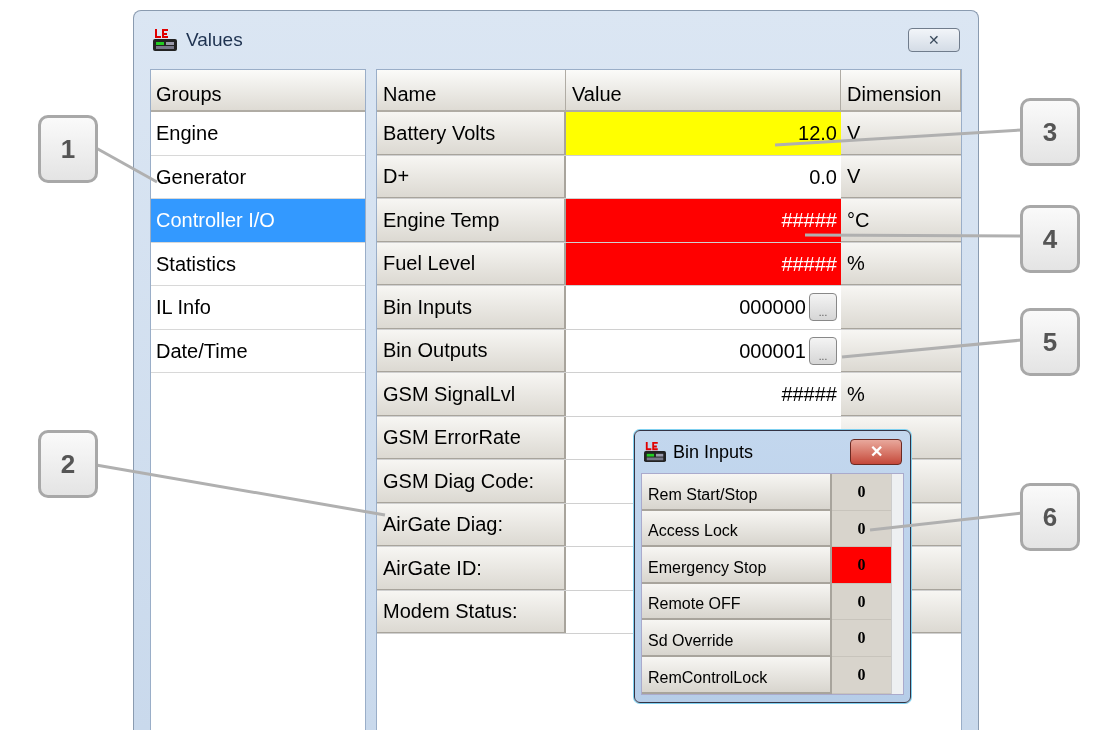 The height and width of the screenshot is (730, 1102). Describe the element at coordinates (901, 220) in the screenshot. I see `dimension-cell: °C` at that location.